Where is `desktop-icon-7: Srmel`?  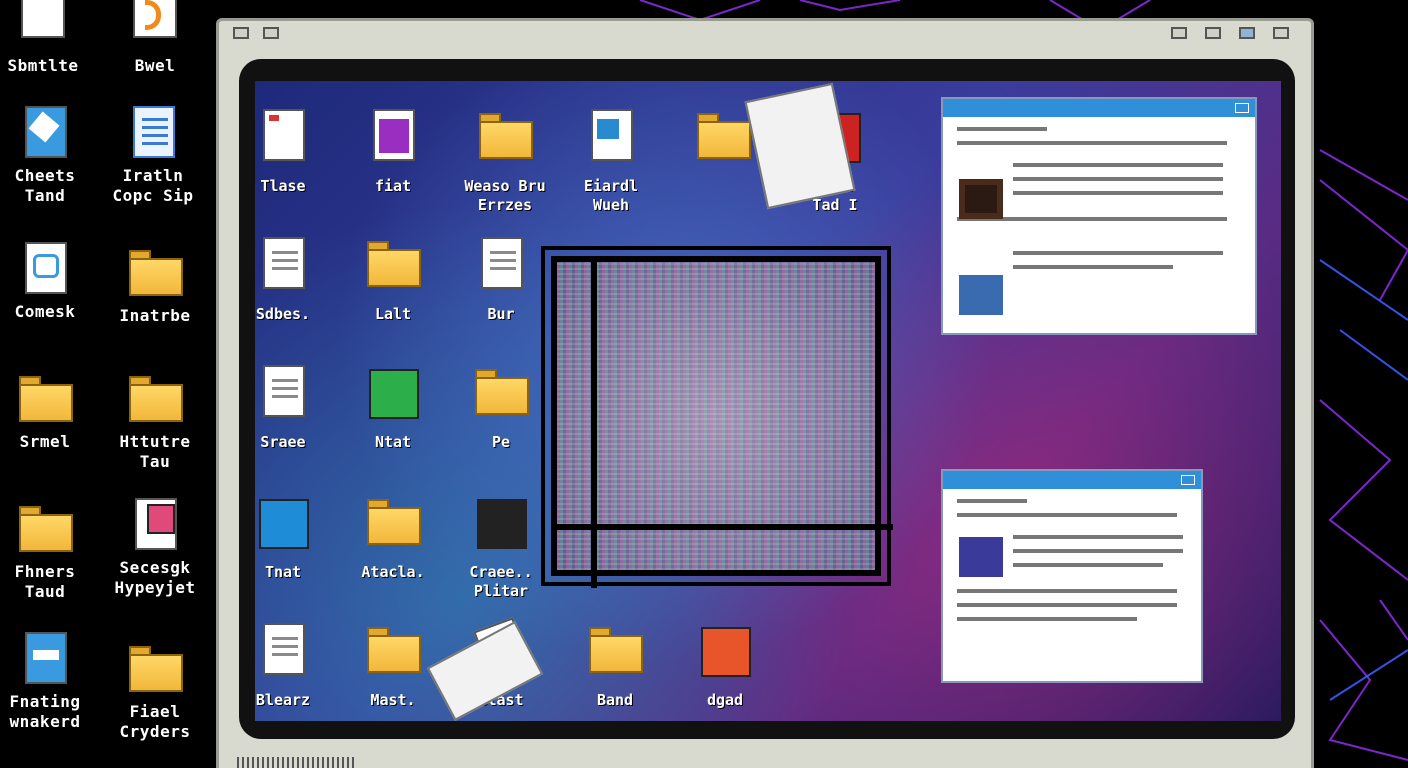 desktop-icon-7: Srmel is located at coordinates (50, 411).